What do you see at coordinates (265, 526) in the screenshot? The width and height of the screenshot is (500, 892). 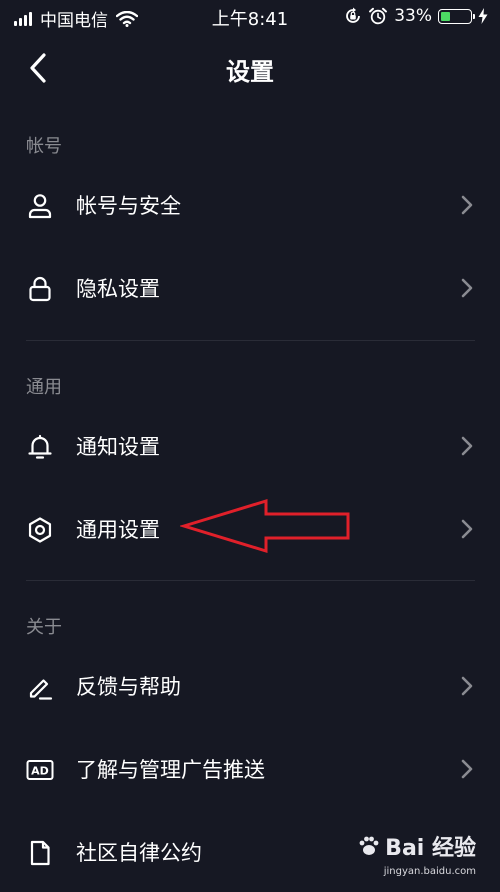 I see `annotation-arrow` at bounding box center [265, 526].